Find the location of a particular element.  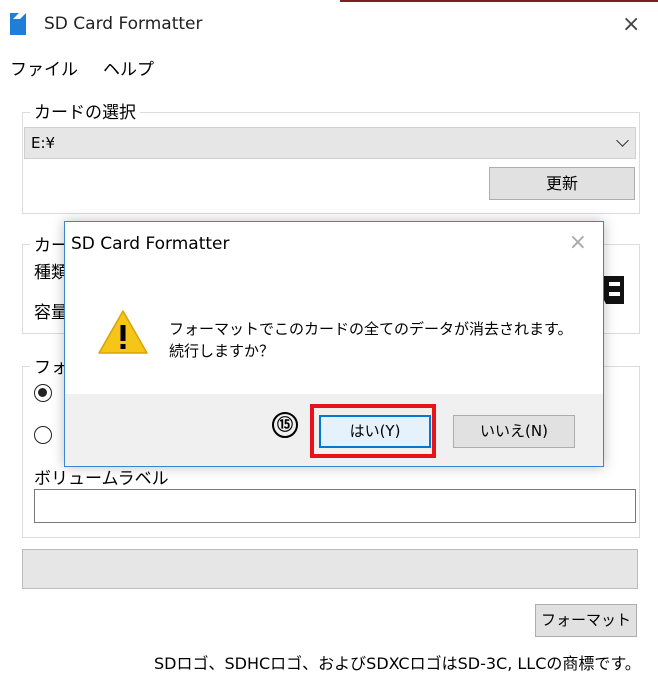

card-select-title: カードの選択 is located at coordinates (85, 110).